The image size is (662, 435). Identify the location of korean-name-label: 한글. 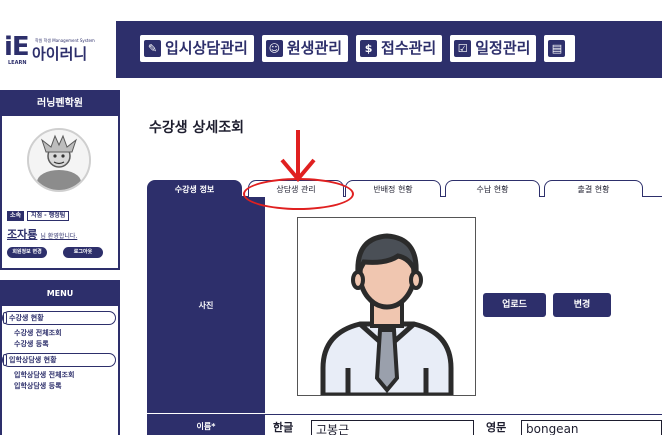
(283, 427).